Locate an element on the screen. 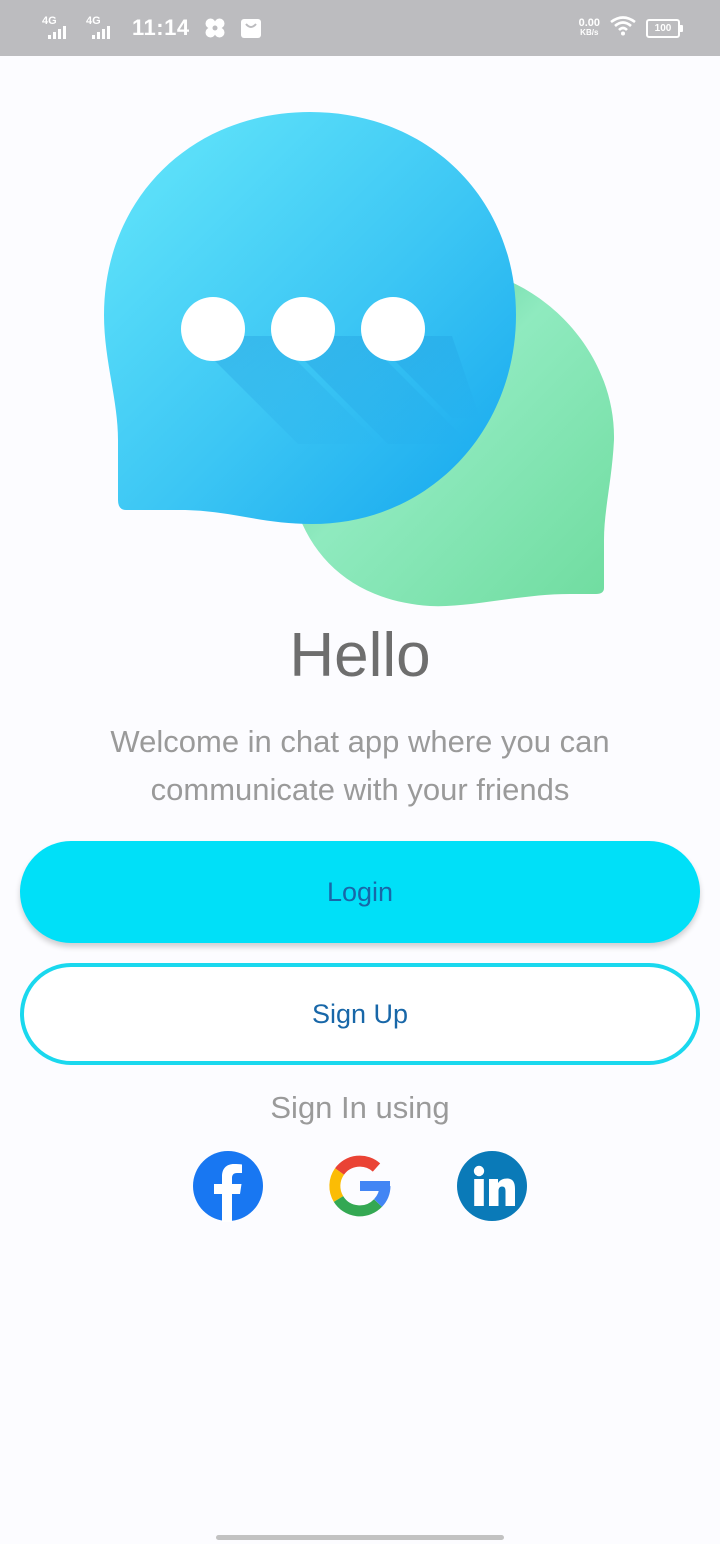  signup-button: Sign Up is located at coordinates (360, 1014).